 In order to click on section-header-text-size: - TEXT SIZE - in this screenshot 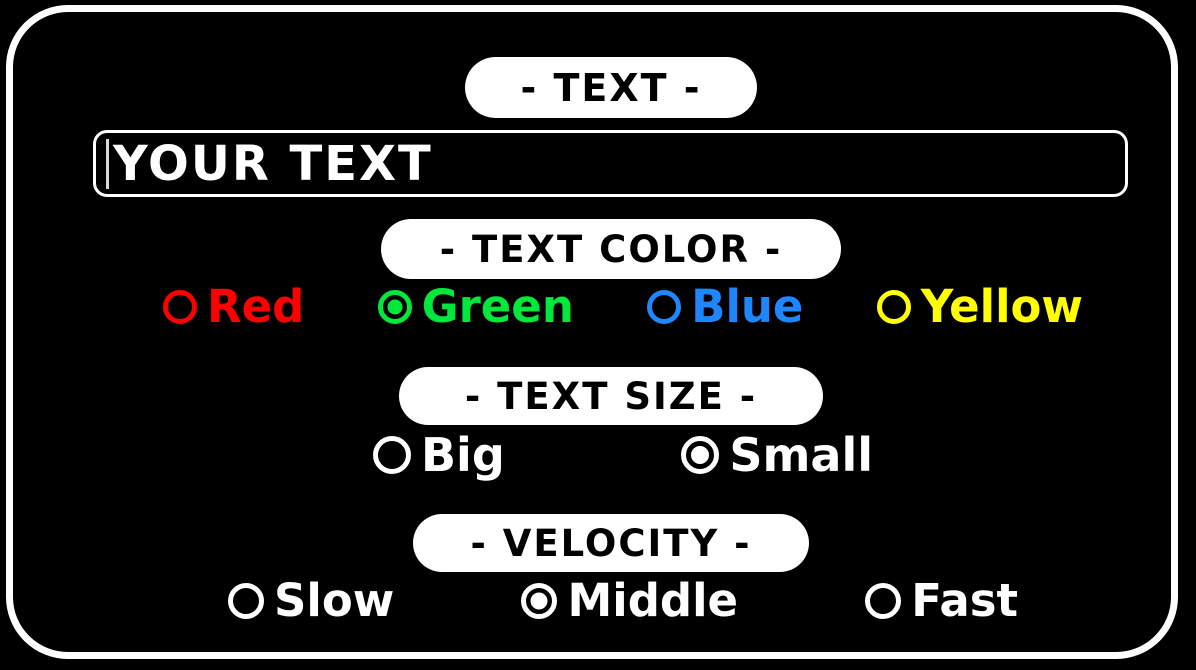, I will do `click(611, 396)`.